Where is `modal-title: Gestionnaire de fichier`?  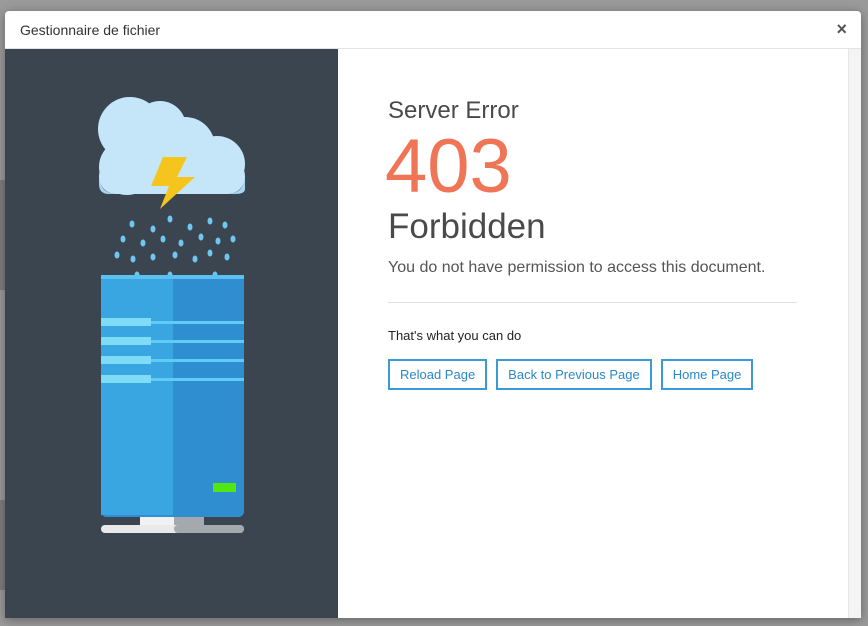 modal-title: Gestionnaire de fichier is located at coordinates (90, 30).